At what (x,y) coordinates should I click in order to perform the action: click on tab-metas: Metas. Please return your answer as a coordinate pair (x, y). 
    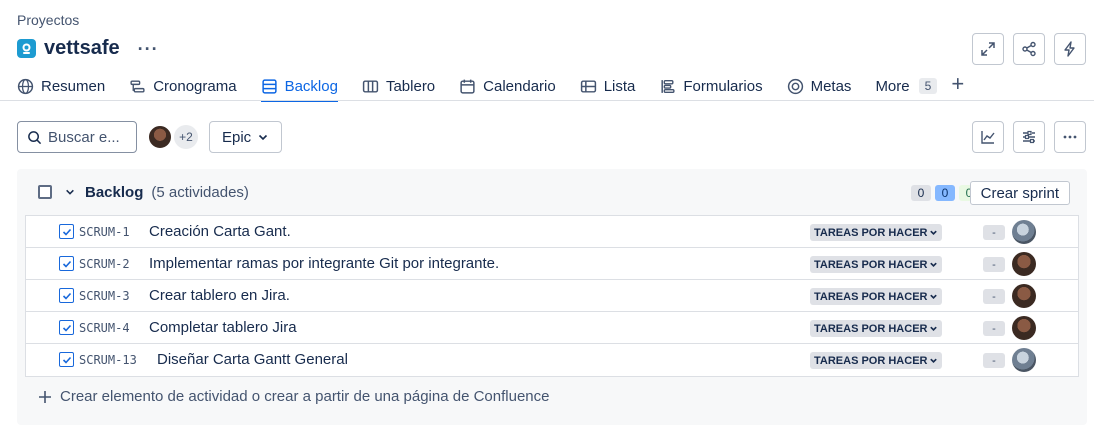
    Looking at the image, I should click on (819, 86).